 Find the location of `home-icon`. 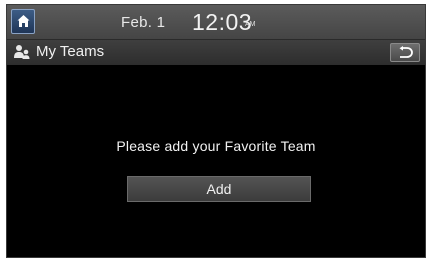

home-icon is located at coordinates (23, 21).